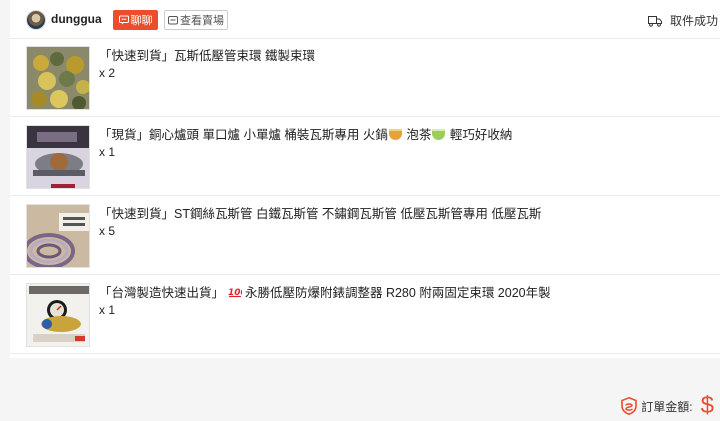  Describe the element at coordinates (667, 406) in the screenshot. I see `total-label: 訂單金額:` at that location.